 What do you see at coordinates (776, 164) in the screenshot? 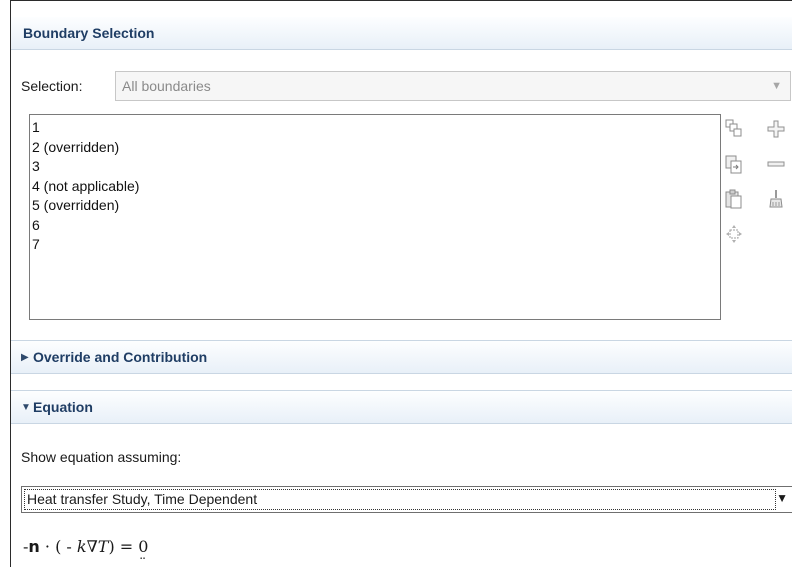
I see `remove-icon` at bounding box center [776, 164].